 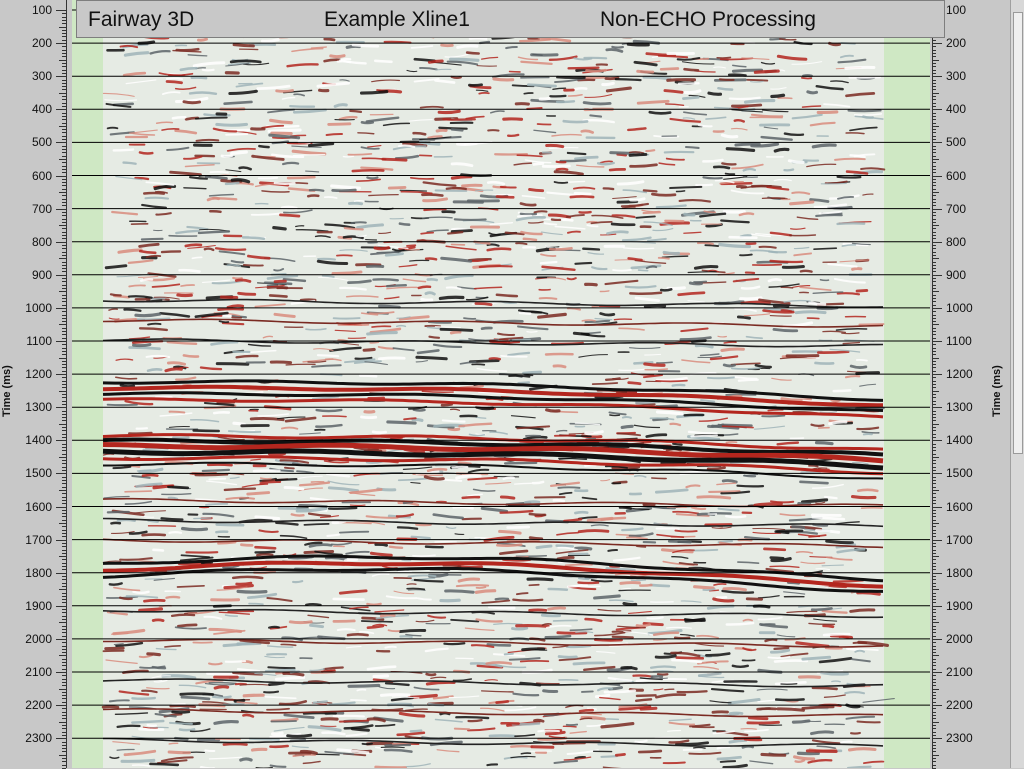 I want to click on left-tick-label: 1900, so click(x=29, y=606).